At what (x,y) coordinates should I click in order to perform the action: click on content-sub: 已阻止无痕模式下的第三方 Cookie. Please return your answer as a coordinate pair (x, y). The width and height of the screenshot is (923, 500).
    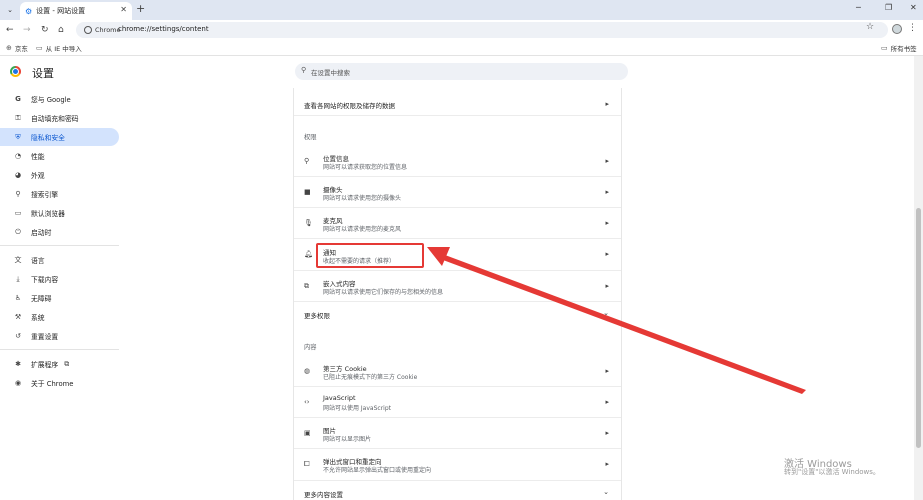
    Looking at the image, I should click on (370, 377).